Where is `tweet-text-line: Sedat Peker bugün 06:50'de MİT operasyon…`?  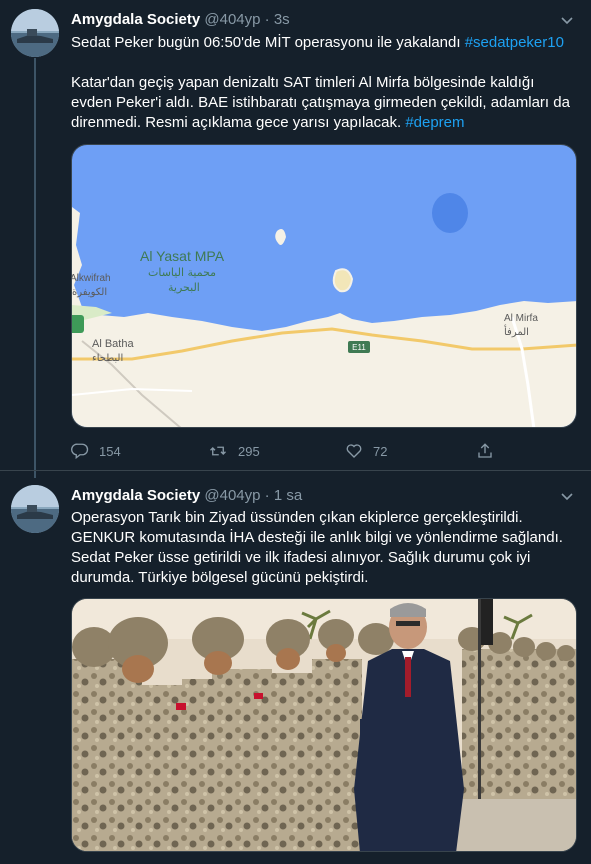
tweet-text-line: Sedat Peker bugün 06:50'de MİT operasyon… is located at coordinates (326, 43).